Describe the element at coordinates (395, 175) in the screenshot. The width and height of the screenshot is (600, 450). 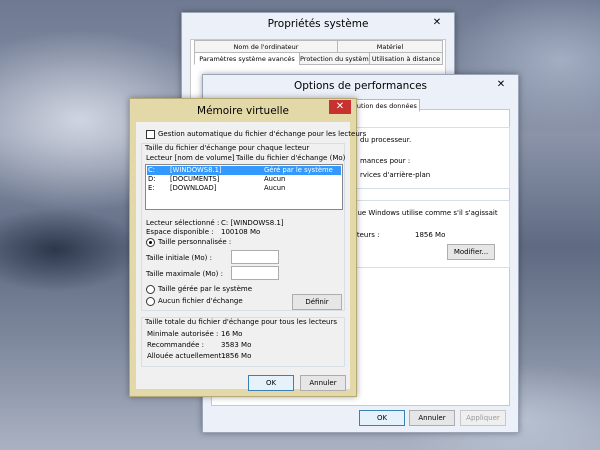
I see `background-services-text: rvices d'arrière-plan` at that location.